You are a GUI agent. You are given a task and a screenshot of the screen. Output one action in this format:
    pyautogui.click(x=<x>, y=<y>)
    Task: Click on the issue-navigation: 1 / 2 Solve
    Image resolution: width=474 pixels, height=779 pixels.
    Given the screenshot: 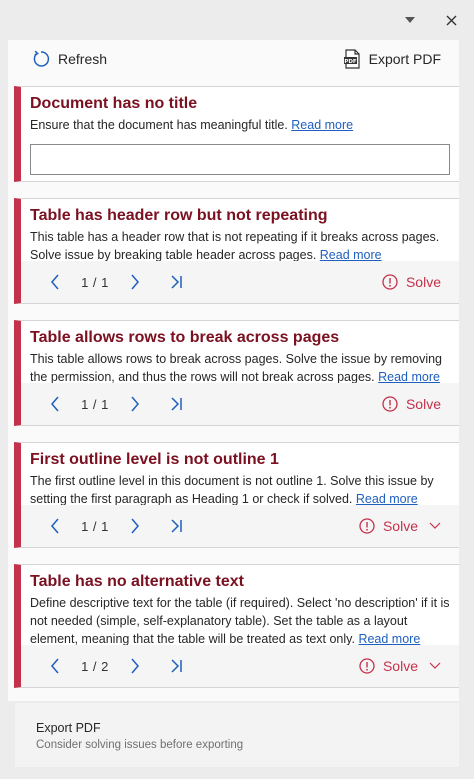 What is the action you would take?
    pyautogui.click(x=240, y=666)
    